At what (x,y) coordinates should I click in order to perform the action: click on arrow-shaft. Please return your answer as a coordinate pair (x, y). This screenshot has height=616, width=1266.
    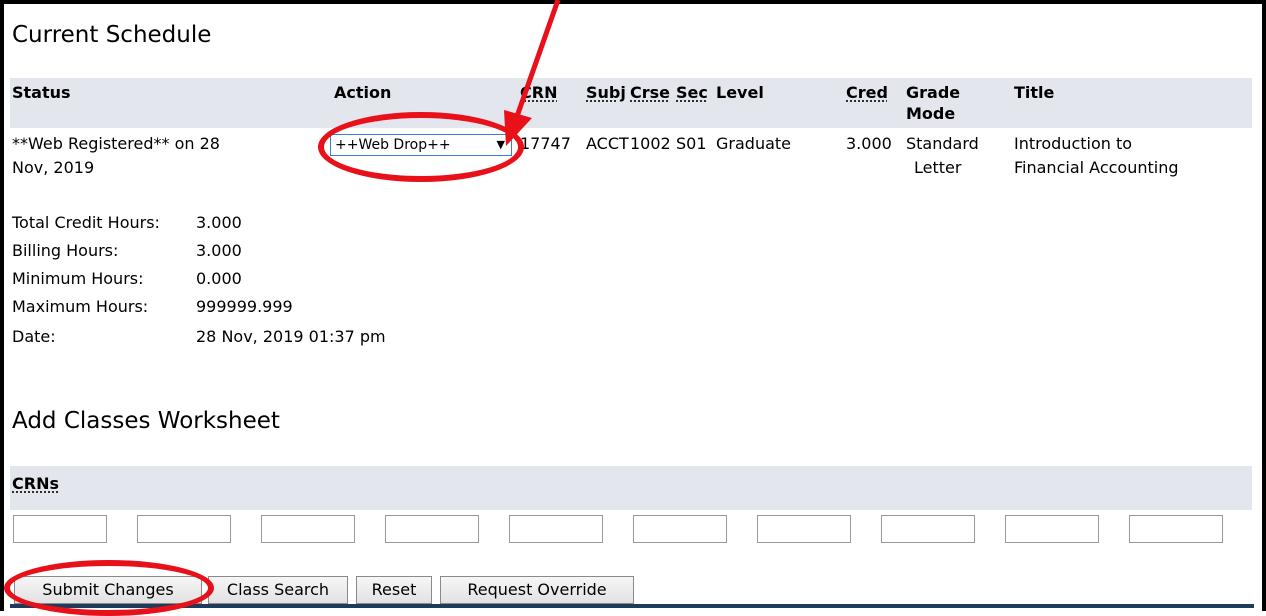
    Looking at the image, I should click on (536, 61).